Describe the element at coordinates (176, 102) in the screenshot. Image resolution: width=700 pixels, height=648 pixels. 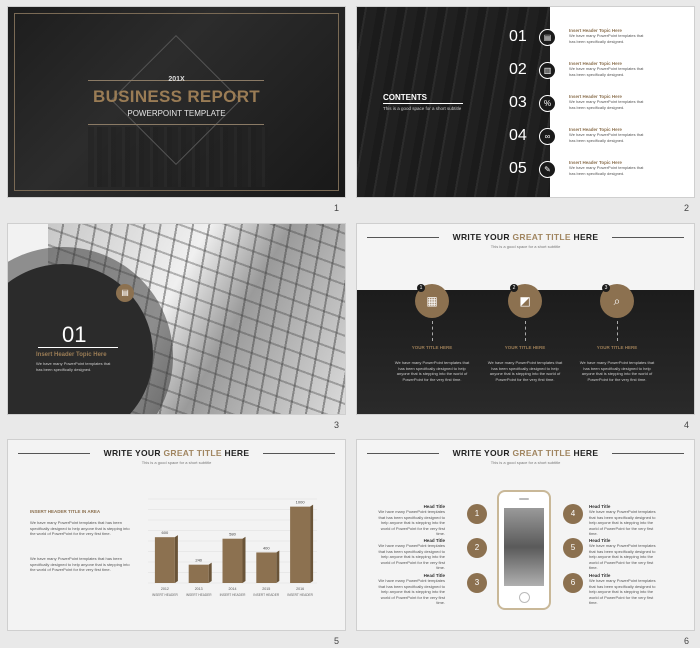
I see `slide-1-thumbnail: 201X BUSINESS REPORT POWERPOINT TEMPLATE` at that location.